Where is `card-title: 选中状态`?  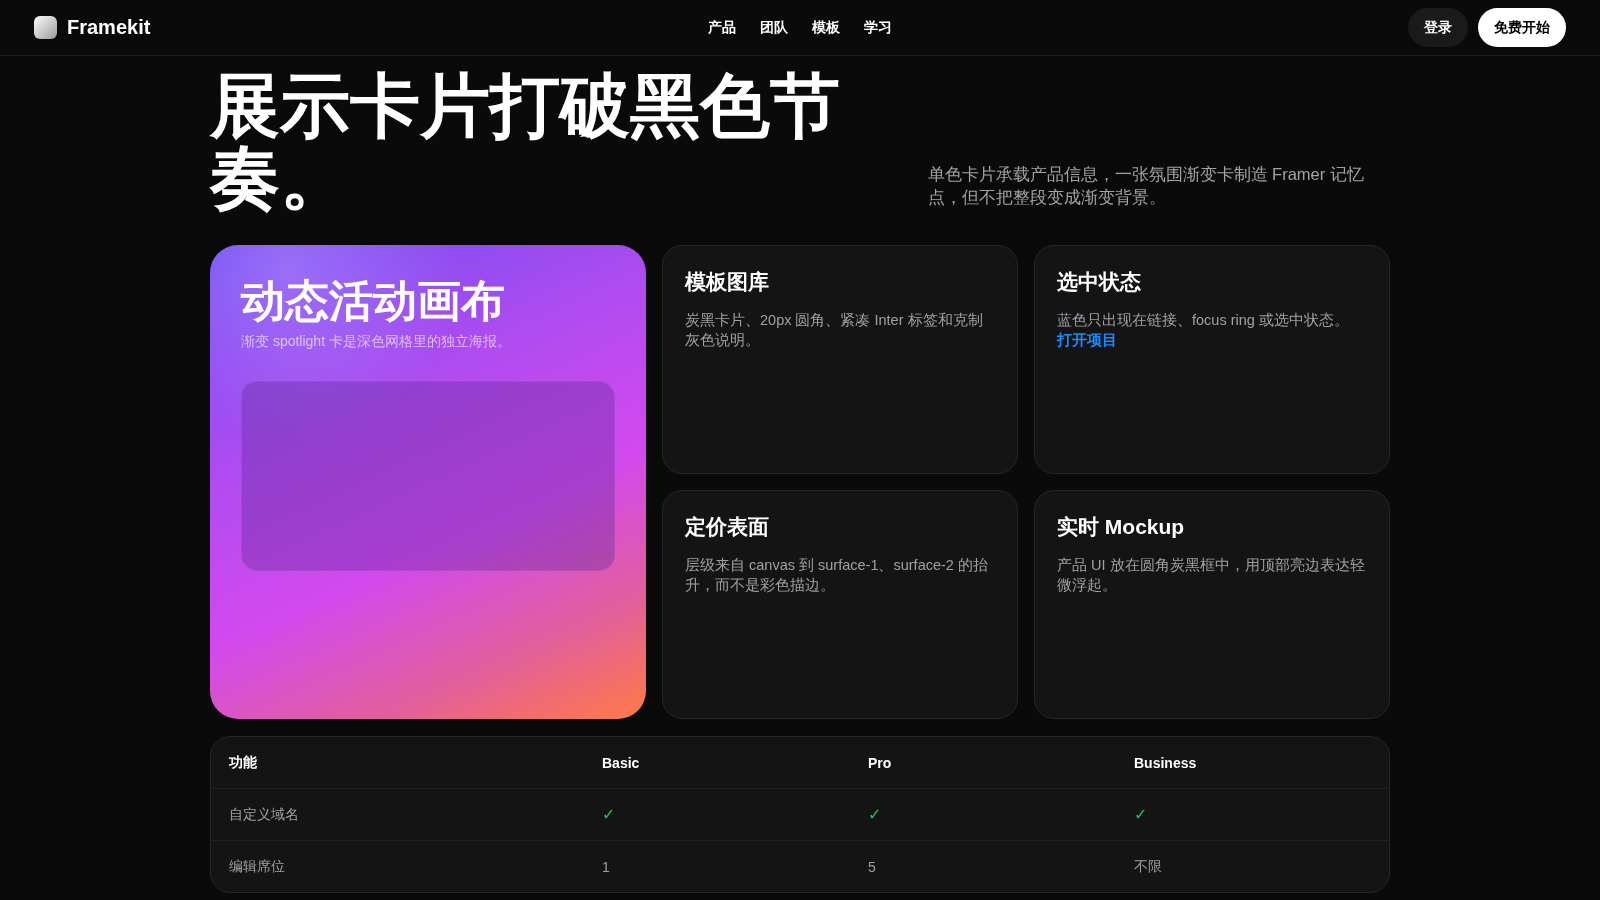 card-title: 选中状态 is located at coordinates (1099, 282).